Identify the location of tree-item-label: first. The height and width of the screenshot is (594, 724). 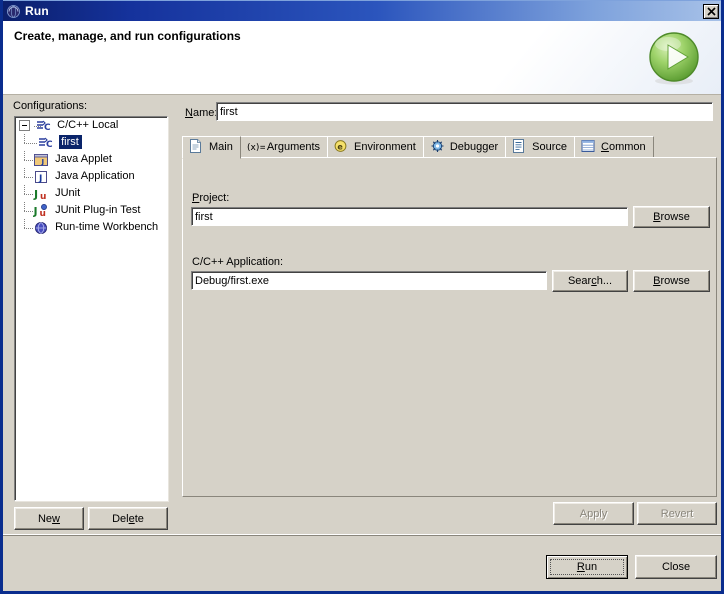
(70, 142).